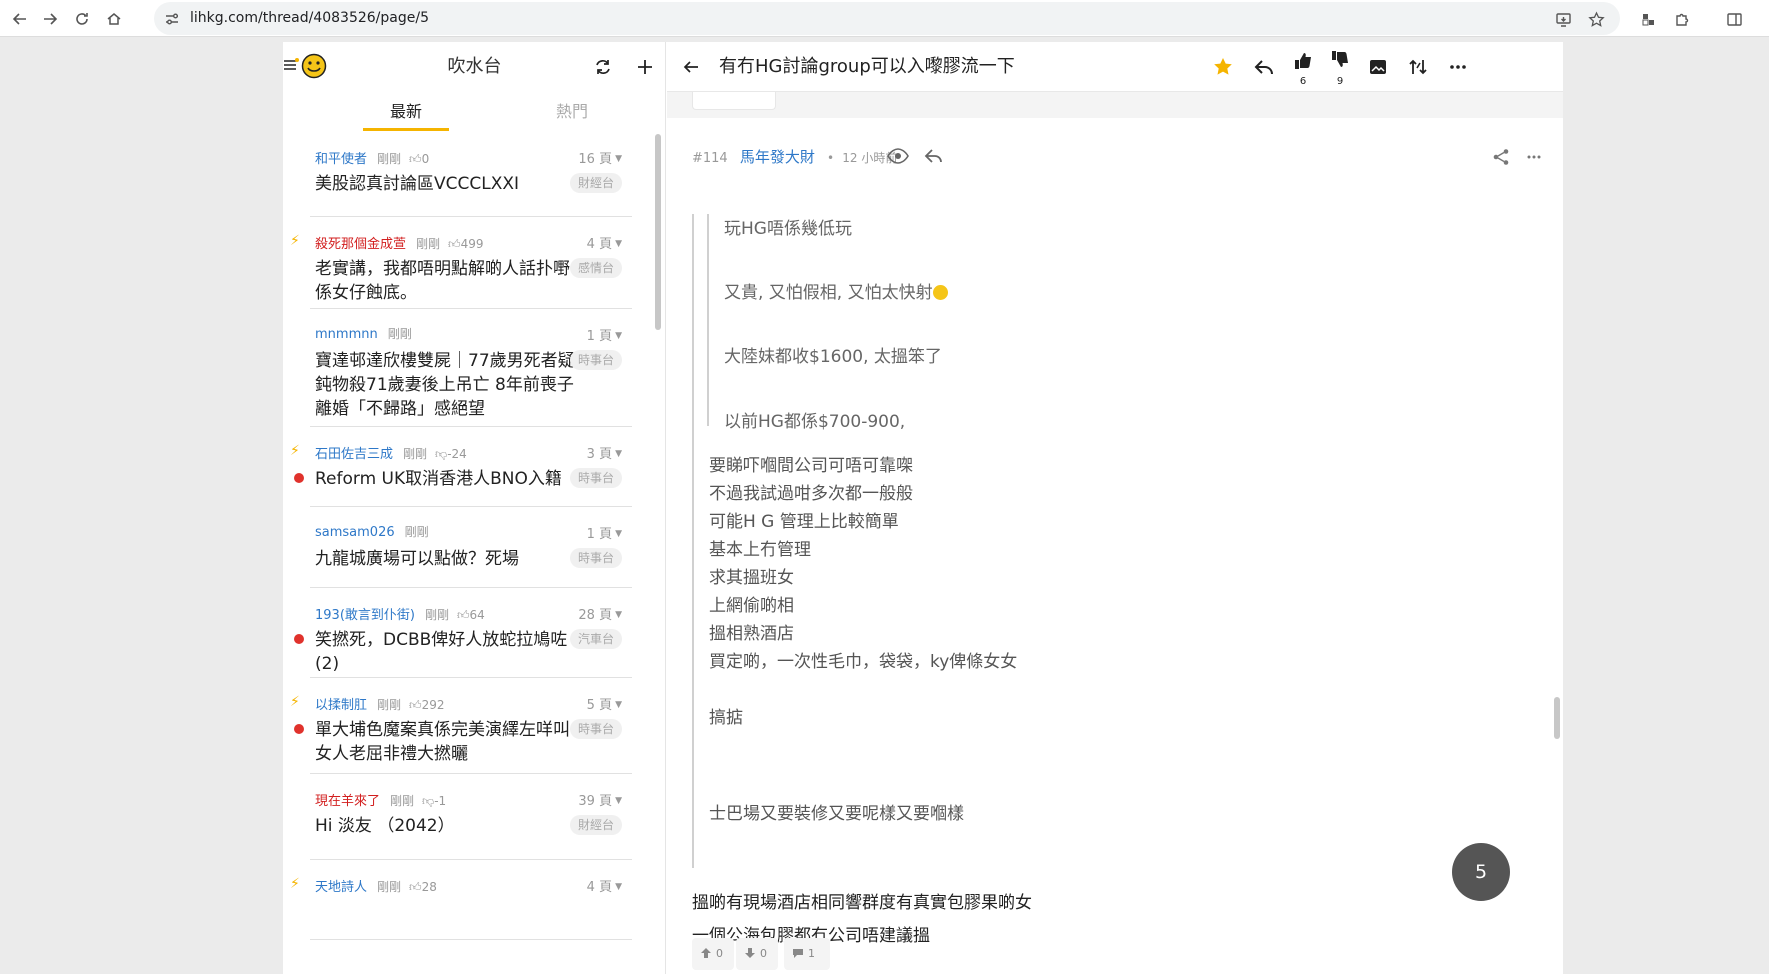 This screenshot has height=974, width=1769. Describe the element at coordinates (1303, 81) in the screenshot. I see `like-count: 6` at that location.